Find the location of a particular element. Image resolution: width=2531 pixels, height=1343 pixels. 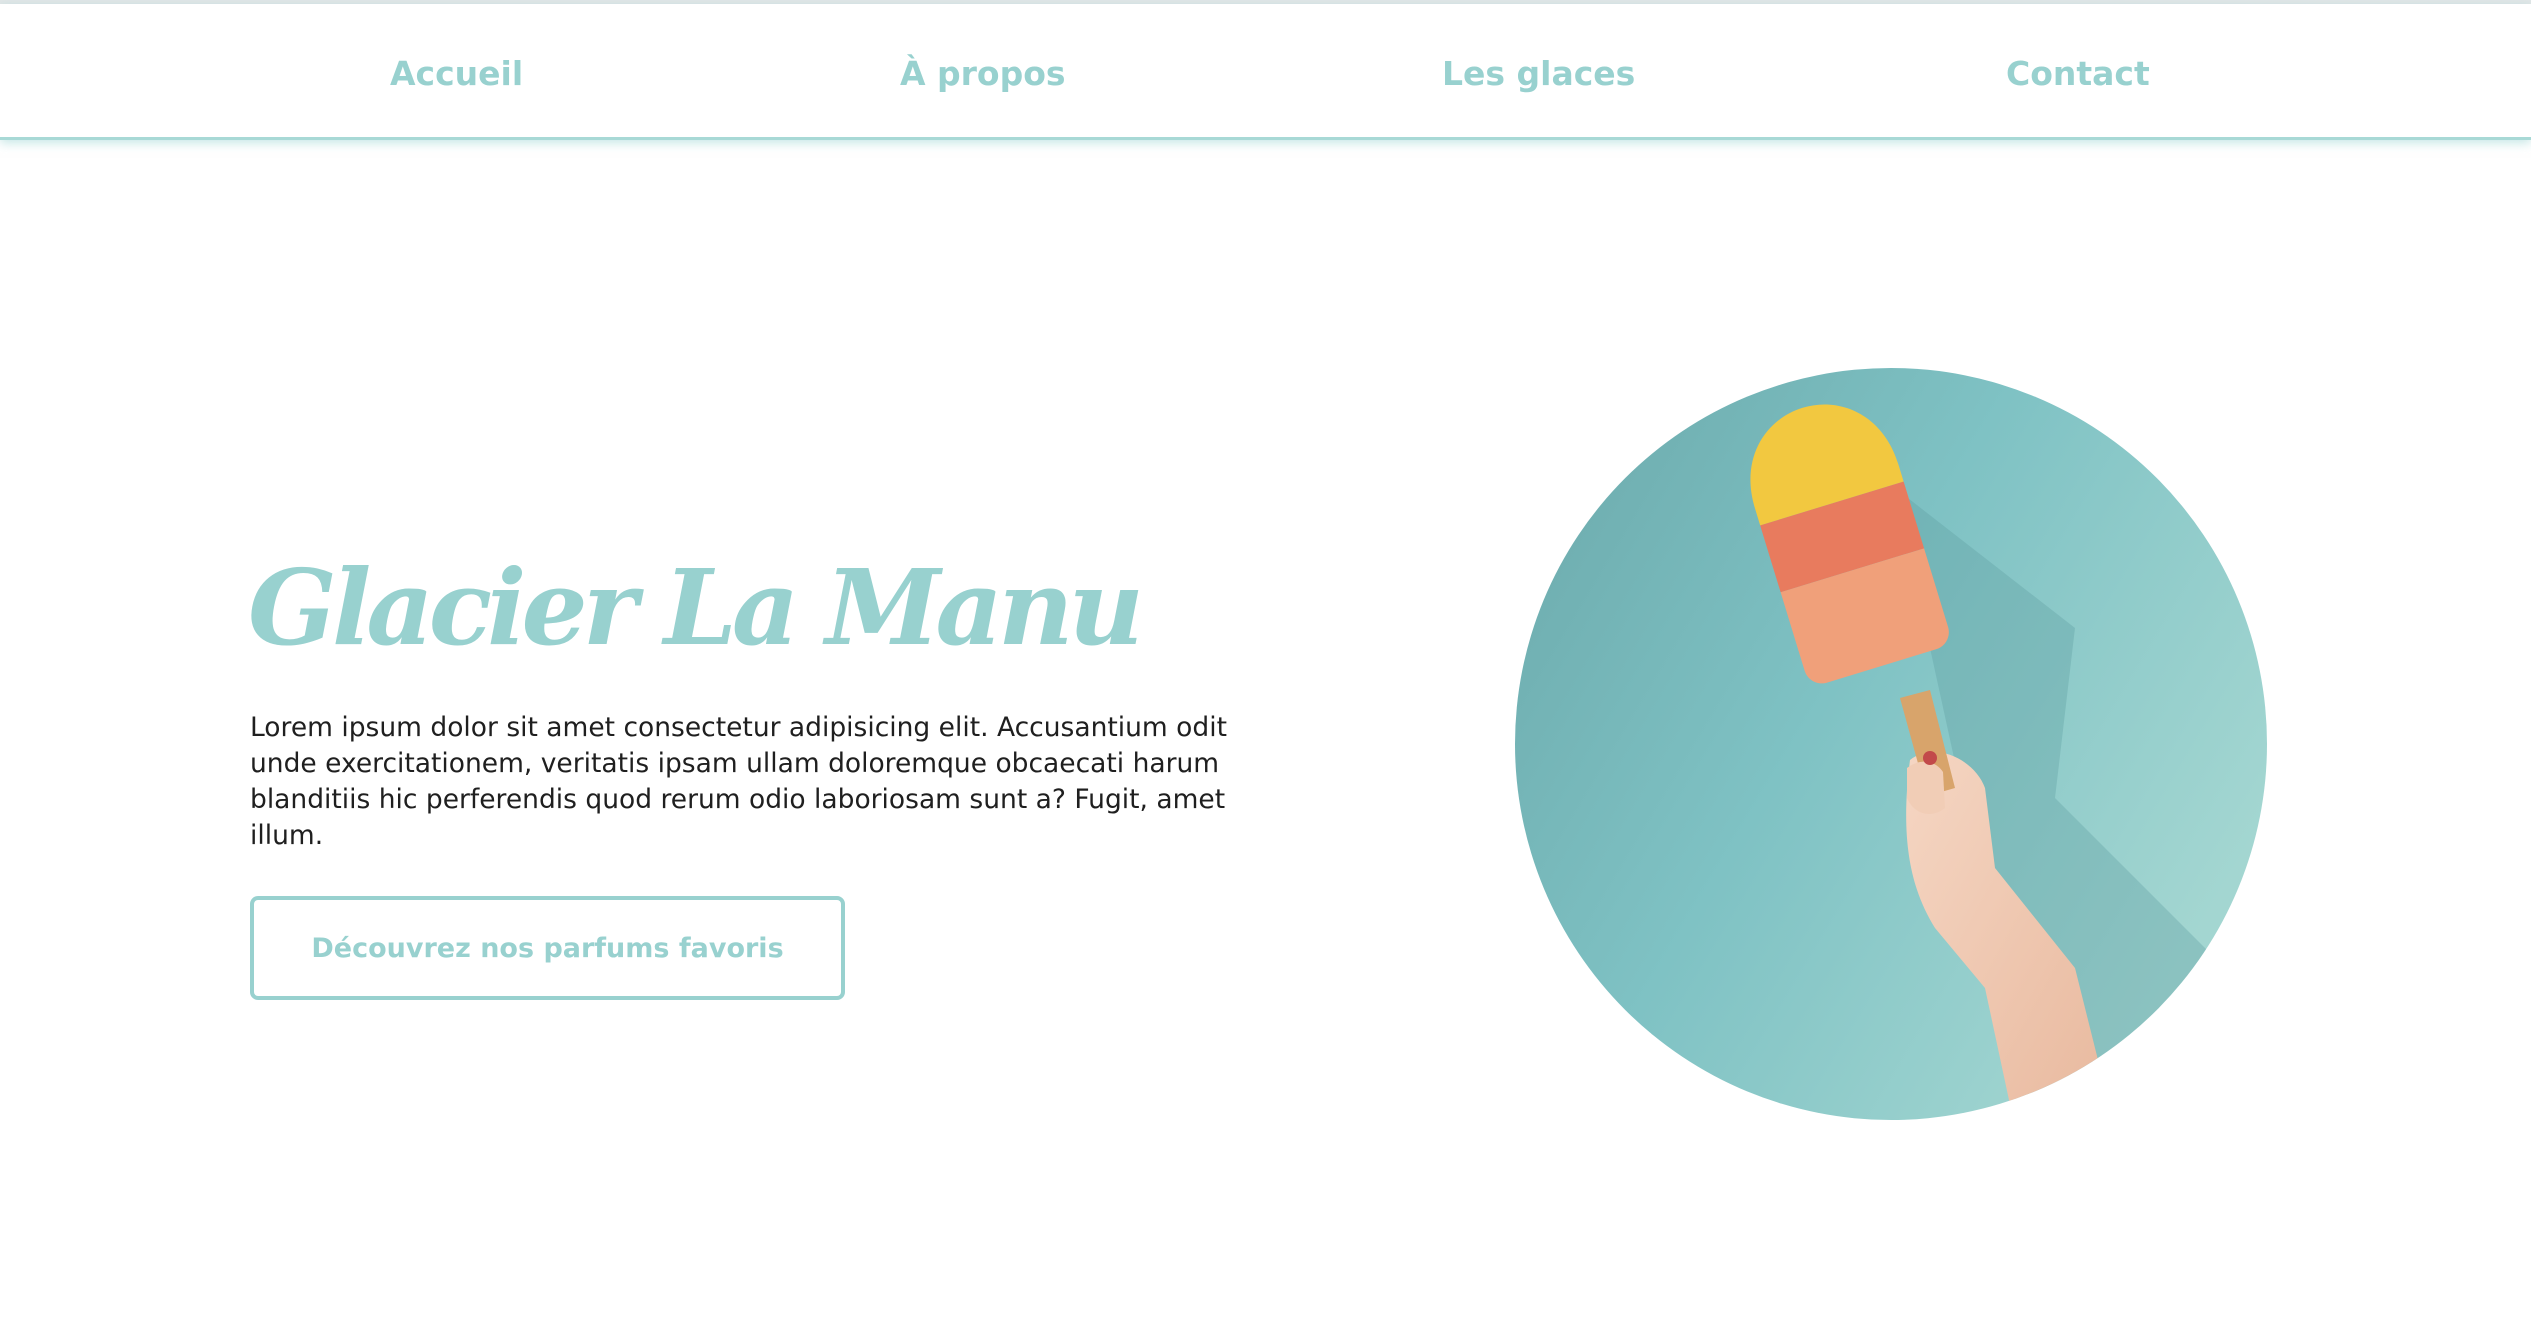

nav-link-contact: Contact is located at coordinates (2078, 73).